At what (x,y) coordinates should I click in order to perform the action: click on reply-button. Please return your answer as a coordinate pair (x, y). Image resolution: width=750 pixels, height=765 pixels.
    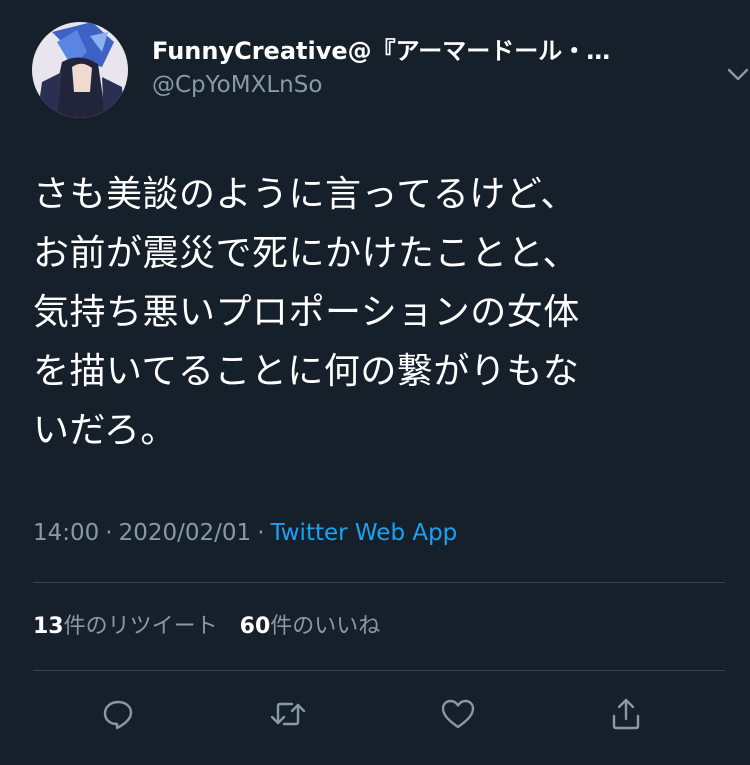
    Looking at the image, I should click on (118, 714).